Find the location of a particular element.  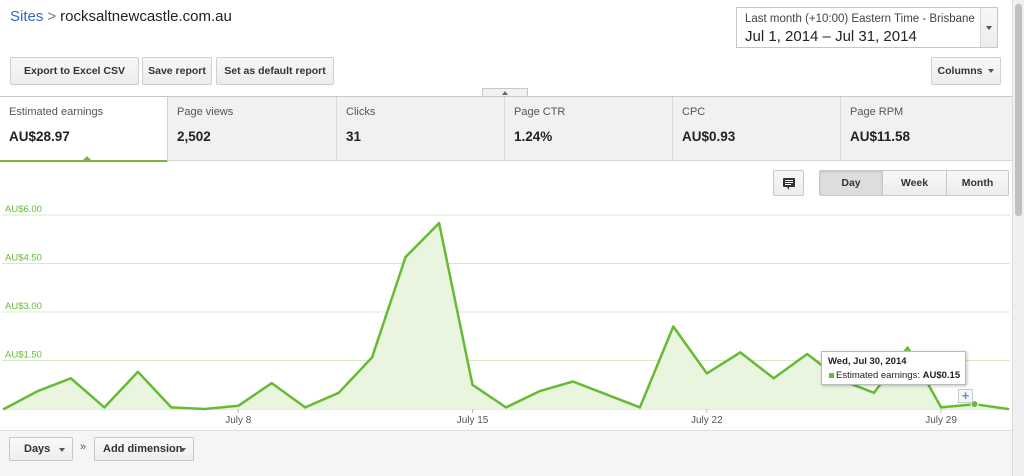

add-annotation-icon: + is located at coordinates (965, 396).